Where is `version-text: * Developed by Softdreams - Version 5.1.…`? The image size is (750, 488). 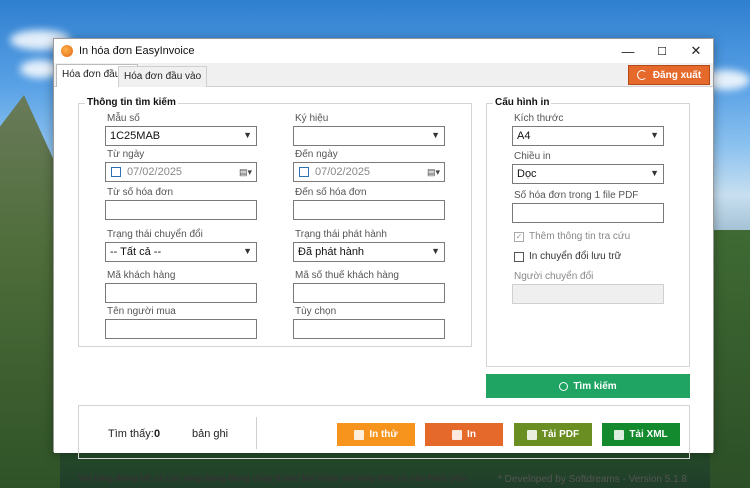
version-text: * Developed by Softdreams - Version 5.1.… is located at coordinates (592, 479).